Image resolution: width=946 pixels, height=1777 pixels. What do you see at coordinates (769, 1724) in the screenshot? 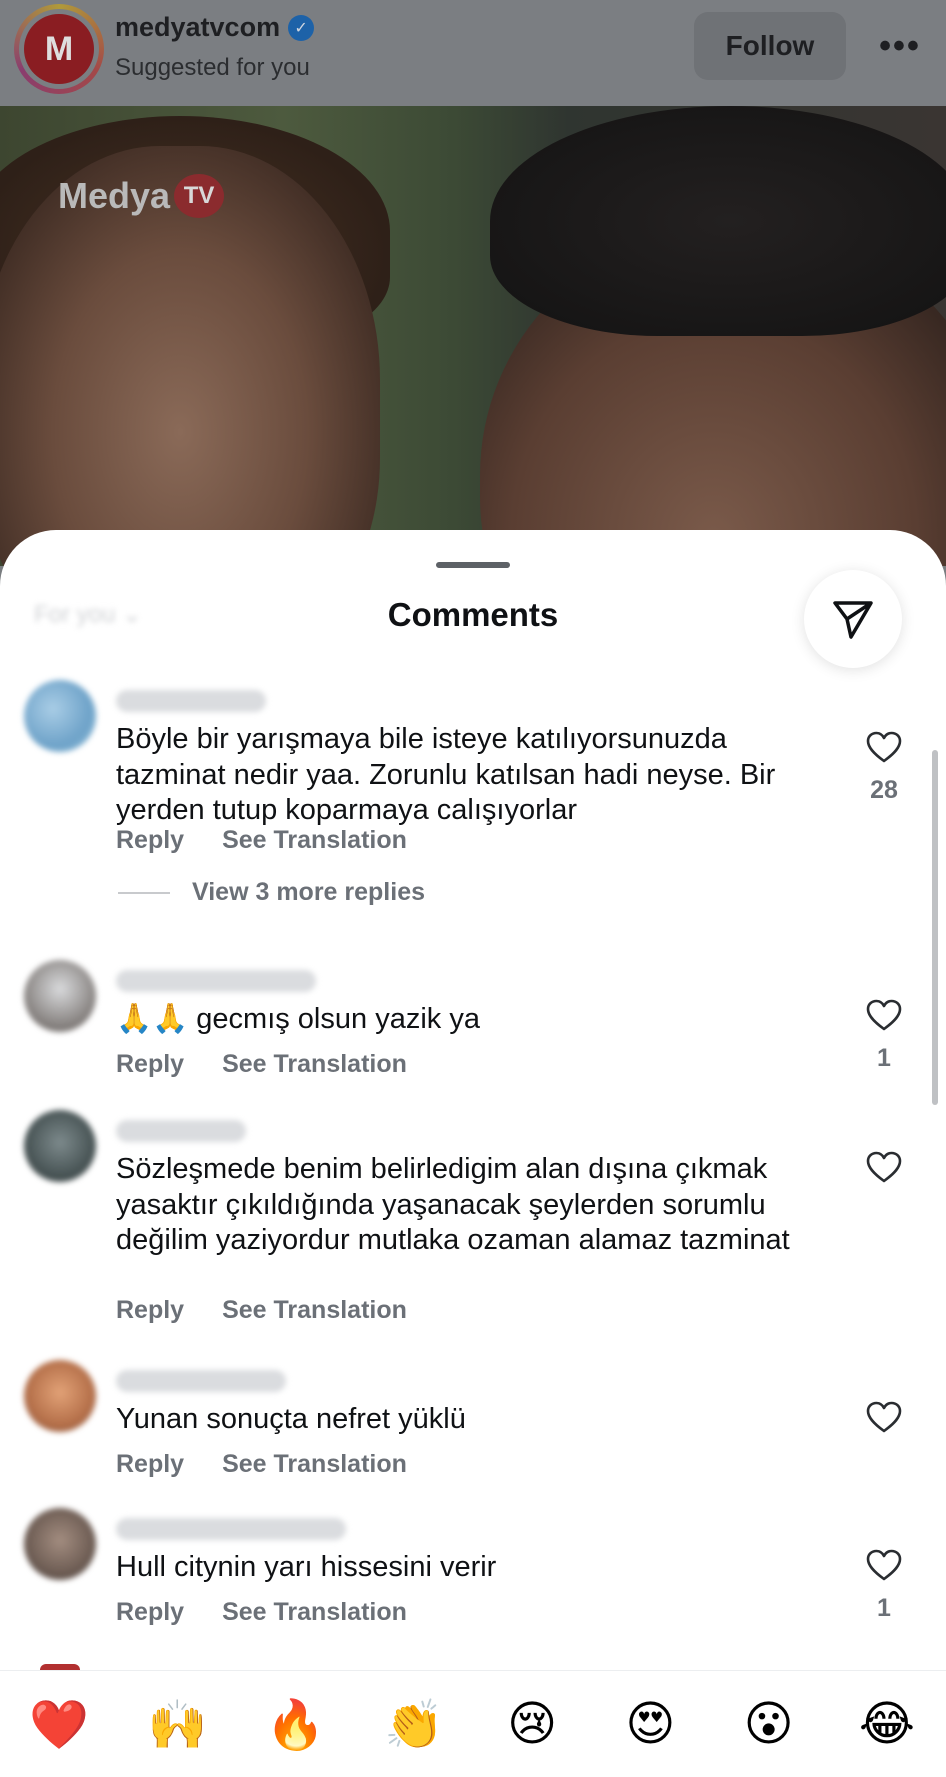
I see `surprised-emoji-button: 😮` at bounding box center [769, 1724].